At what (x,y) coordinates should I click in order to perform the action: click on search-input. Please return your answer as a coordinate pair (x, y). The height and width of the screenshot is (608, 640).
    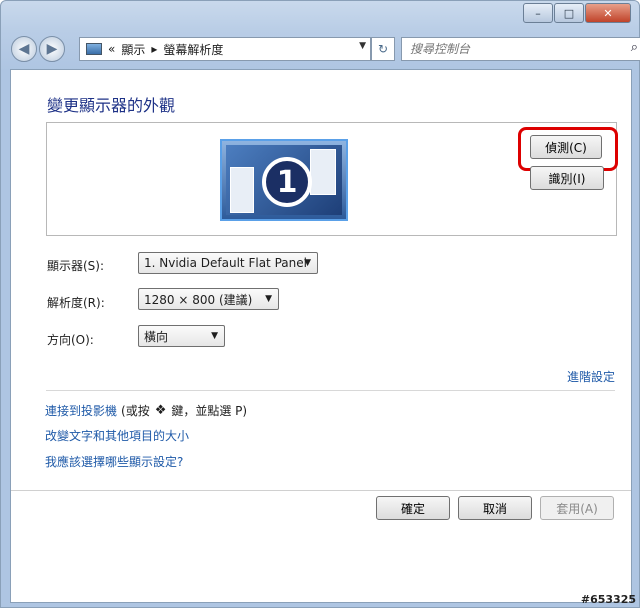
    Looking at the image, I should click on (510, 49).